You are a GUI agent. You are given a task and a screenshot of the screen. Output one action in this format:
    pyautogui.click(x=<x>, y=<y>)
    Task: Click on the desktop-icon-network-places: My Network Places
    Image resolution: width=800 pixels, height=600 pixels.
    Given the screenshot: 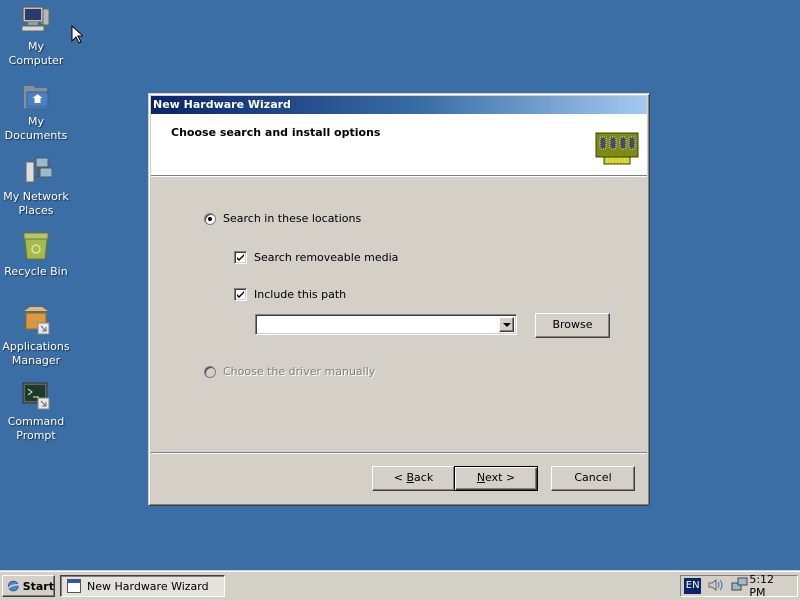 What is the action you would take?
    pyautogui.click(x=36, y=186)
    